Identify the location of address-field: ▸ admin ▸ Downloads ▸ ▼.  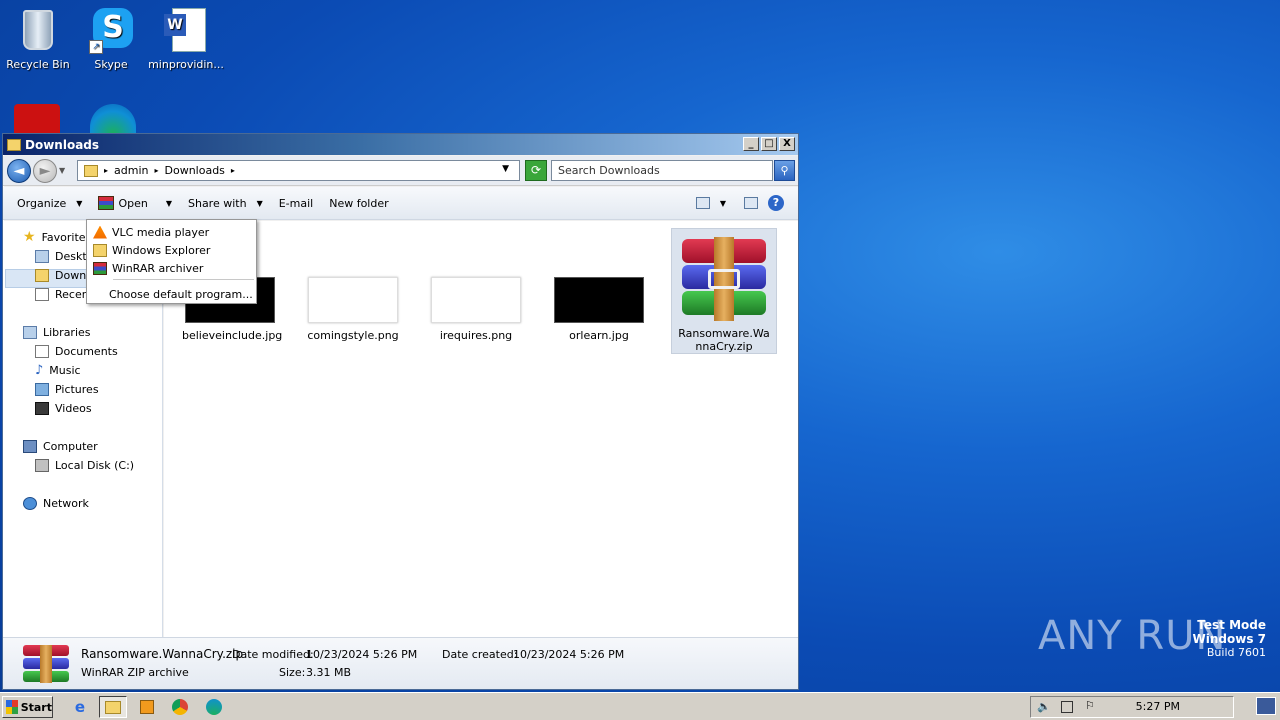
(298, 170).